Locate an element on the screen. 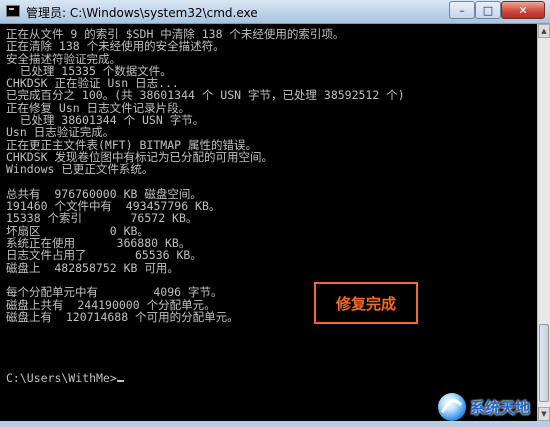 The width and height of the screenshot is (550, 427). annotation-label: 修复完成 is located at coordinates (365, 303).